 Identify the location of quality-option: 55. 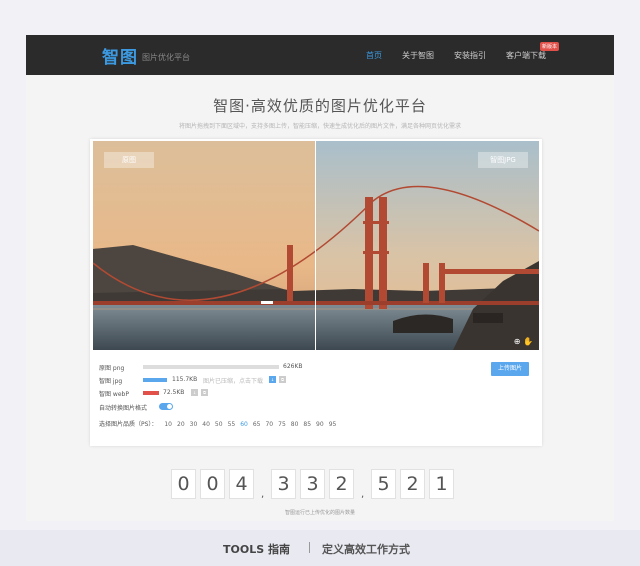
(232, 424).